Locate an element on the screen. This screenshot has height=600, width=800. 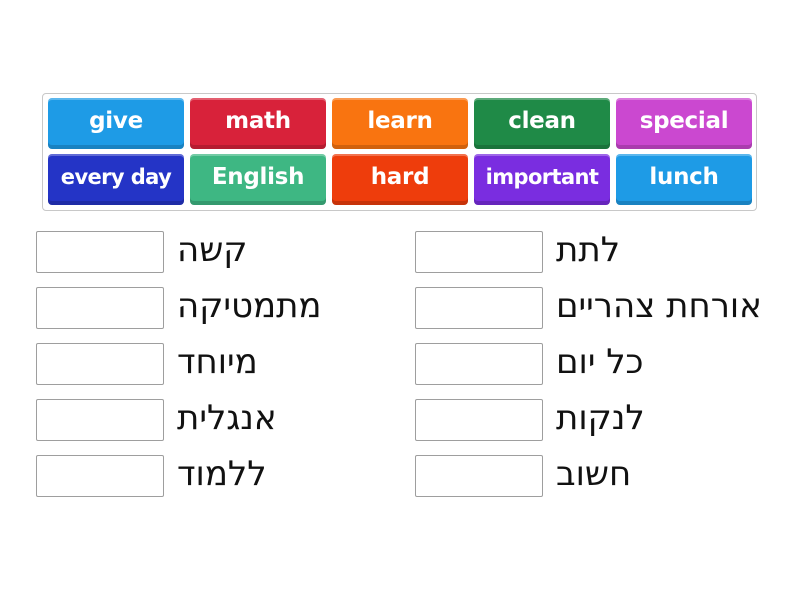
hebrew-prompt: אנגלית is located at coordinates (227, 418).